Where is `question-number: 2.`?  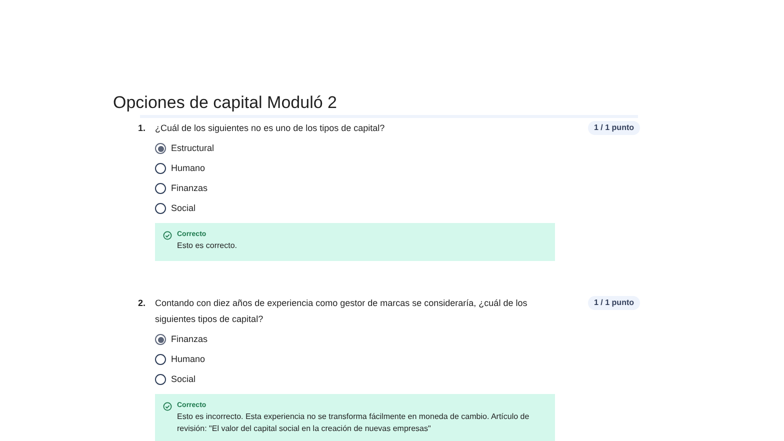
question-number: 2. is located at coordinates (142, 303).